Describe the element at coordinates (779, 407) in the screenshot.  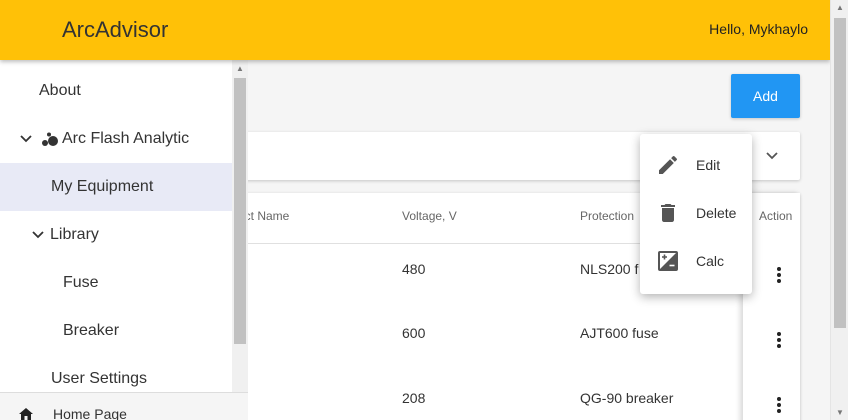
I see `row-3-more-options-icon` at that location.